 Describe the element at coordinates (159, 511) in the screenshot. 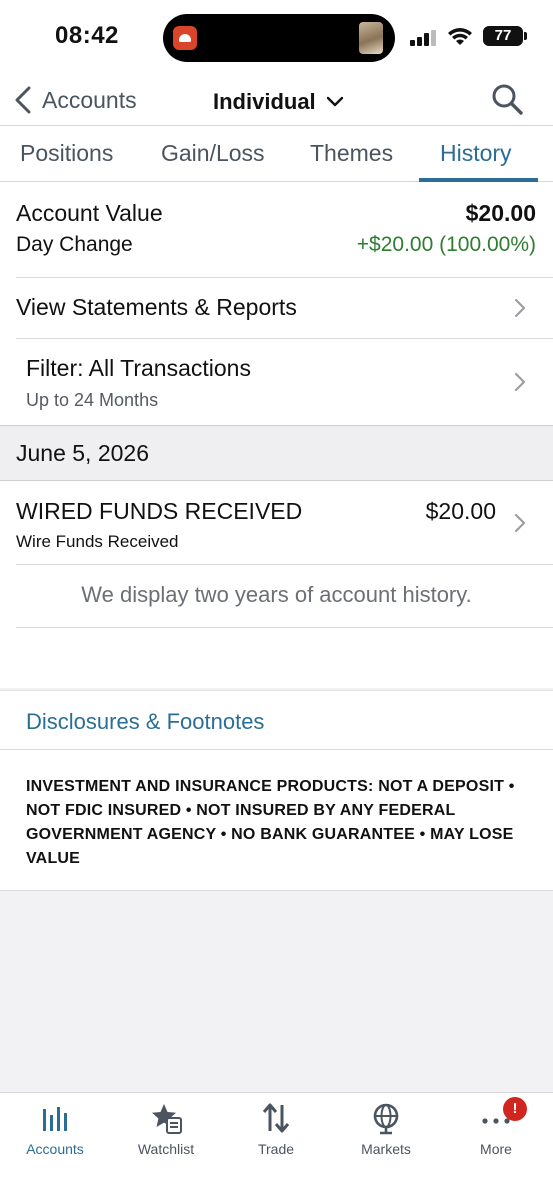

I see `transaction-title: WIRED FUNDS RECEIVED` at that location.